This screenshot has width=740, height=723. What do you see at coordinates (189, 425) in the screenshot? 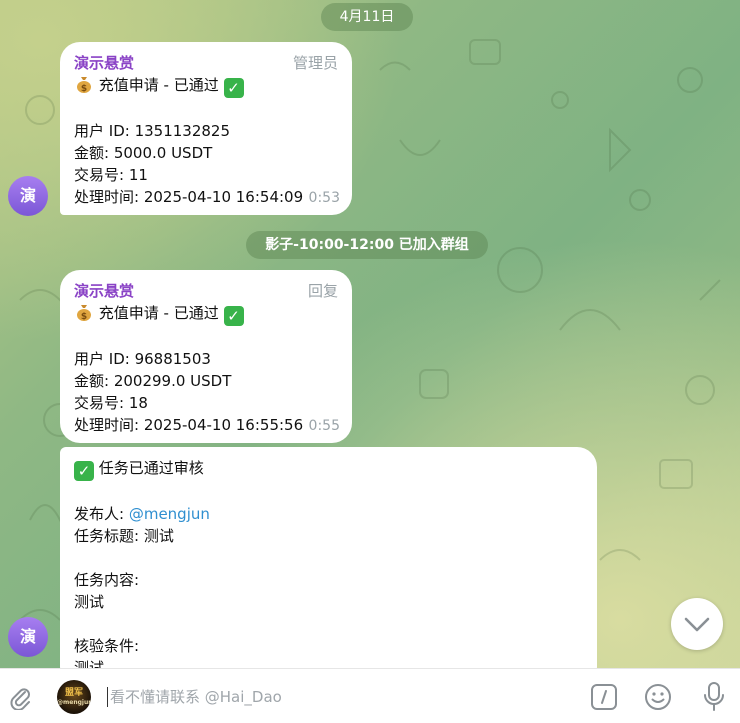
I see `processed-time: 处理时间: 2025-04-10 16:55:56` at bounding box center [189, 425].